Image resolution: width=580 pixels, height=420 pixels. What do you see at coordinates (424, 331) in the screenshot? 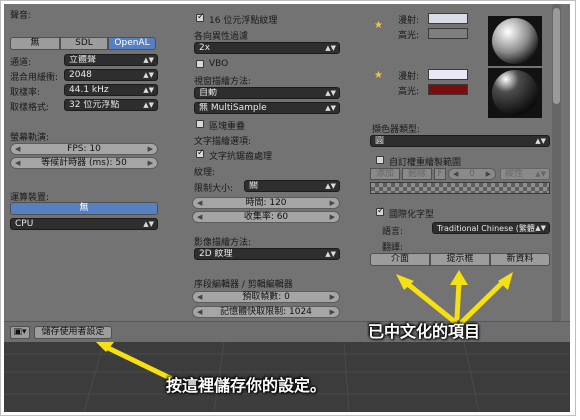
I see `localized-items-annotation: 已中文化的項目` at bounding box center [424, 331].